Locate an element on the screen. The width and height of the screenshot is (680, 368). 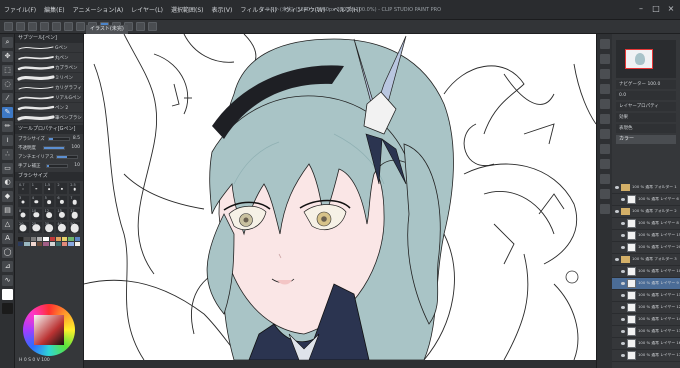
new-layer-icon is located at coordinates (605, 134).